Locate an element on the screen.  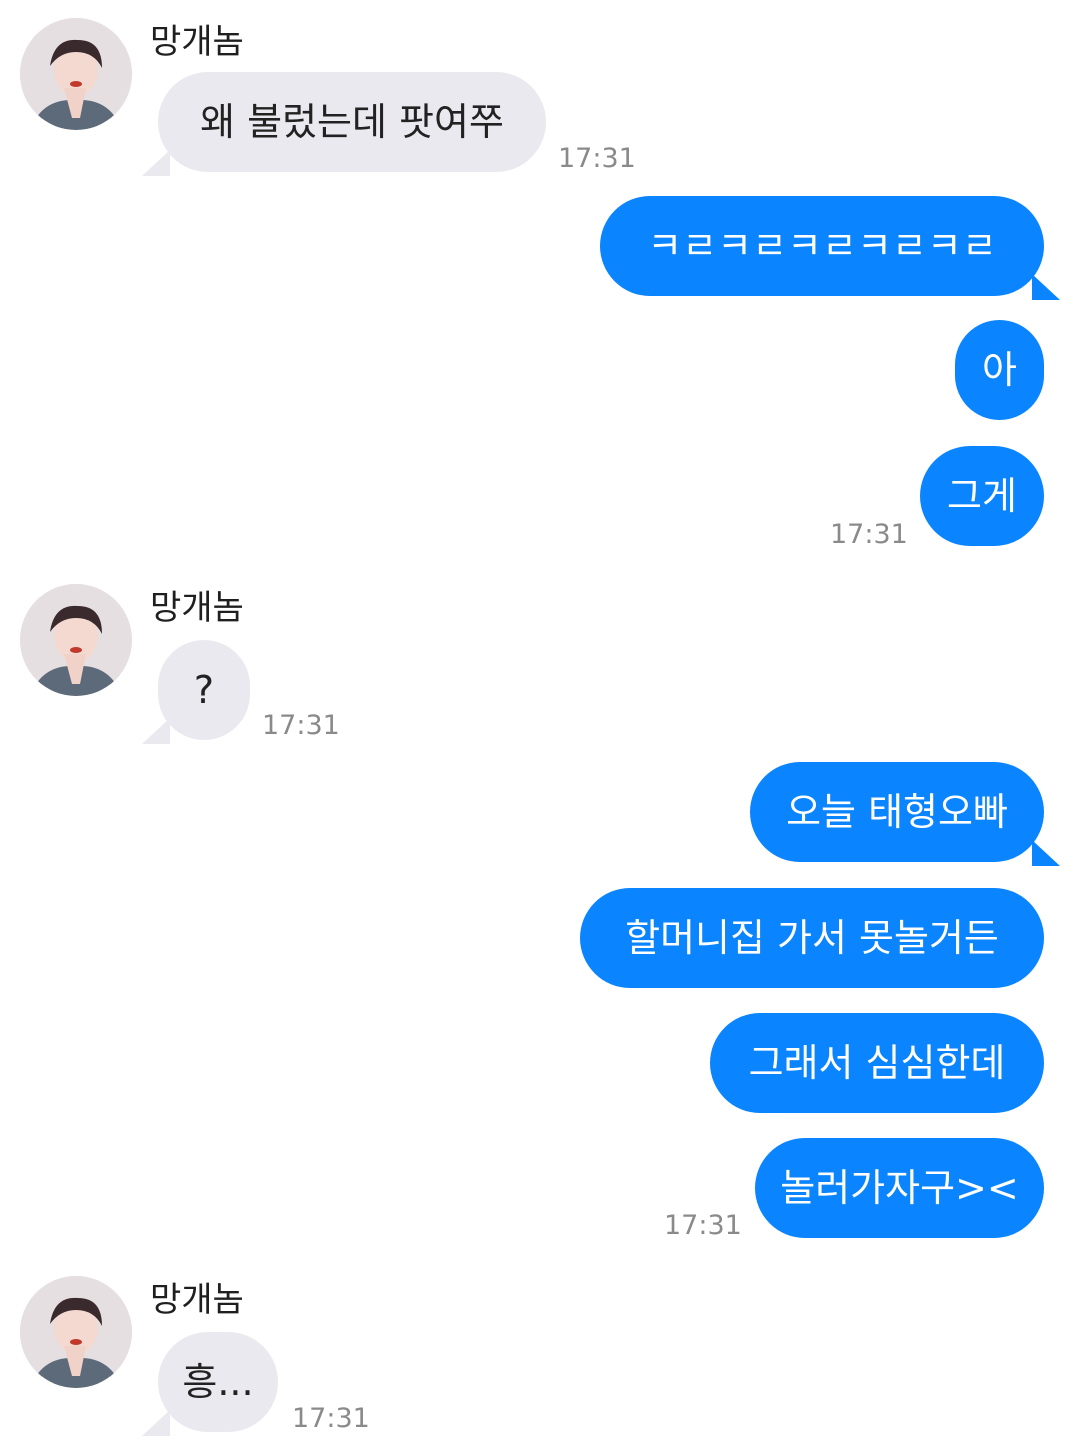
incoming-message-bubble: ? is located at coordinates (204, 690).